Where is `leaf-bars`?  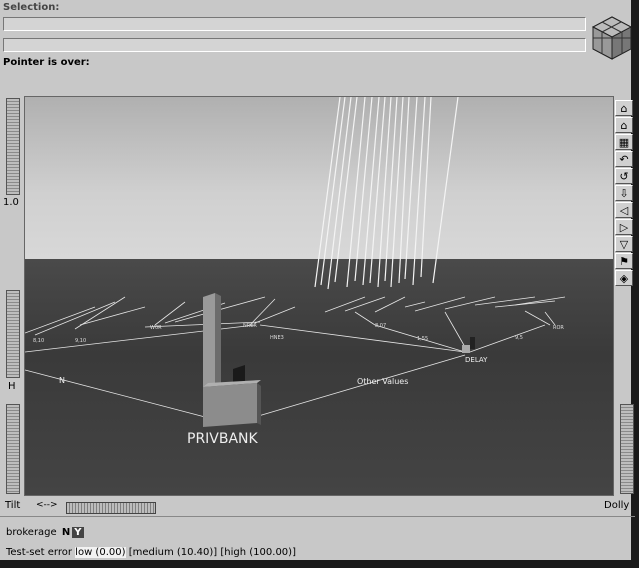 leaf-bars is located at coordinates (386, 193).